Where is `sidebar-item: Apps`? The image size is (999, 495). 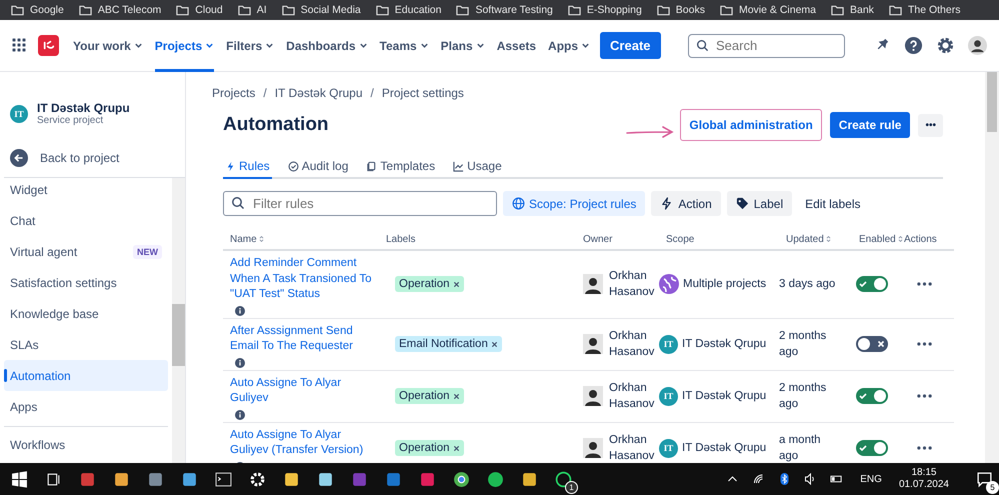 sidebar-item: Apps is located at coordinates (86, 406).